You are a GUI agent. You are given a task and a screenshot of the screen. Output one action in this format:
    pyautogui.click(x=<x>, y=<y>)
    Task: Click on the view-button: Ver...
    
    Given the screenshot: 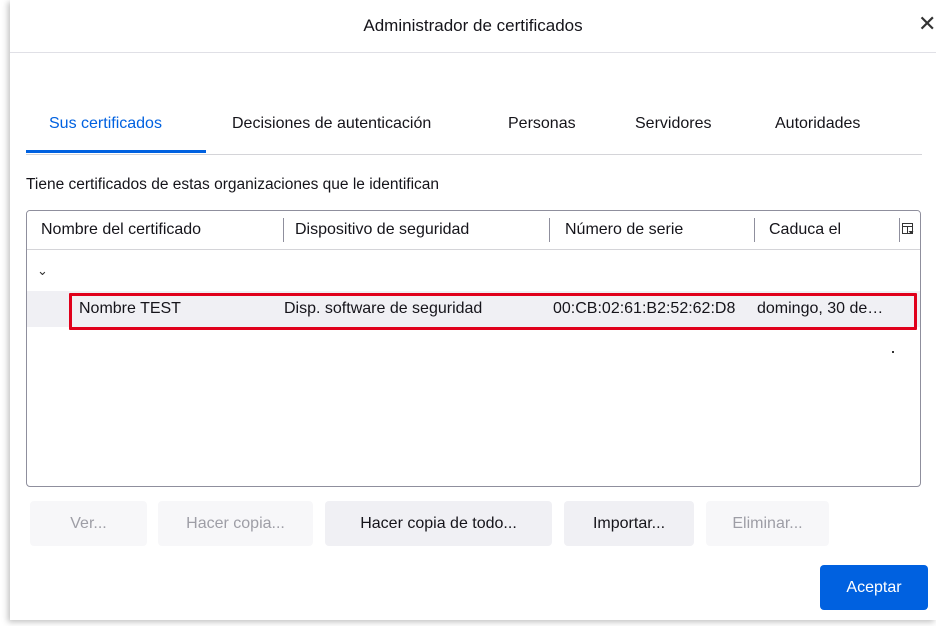 What is the action you would take?
    pyautogui.click(x=88, y=523)
    